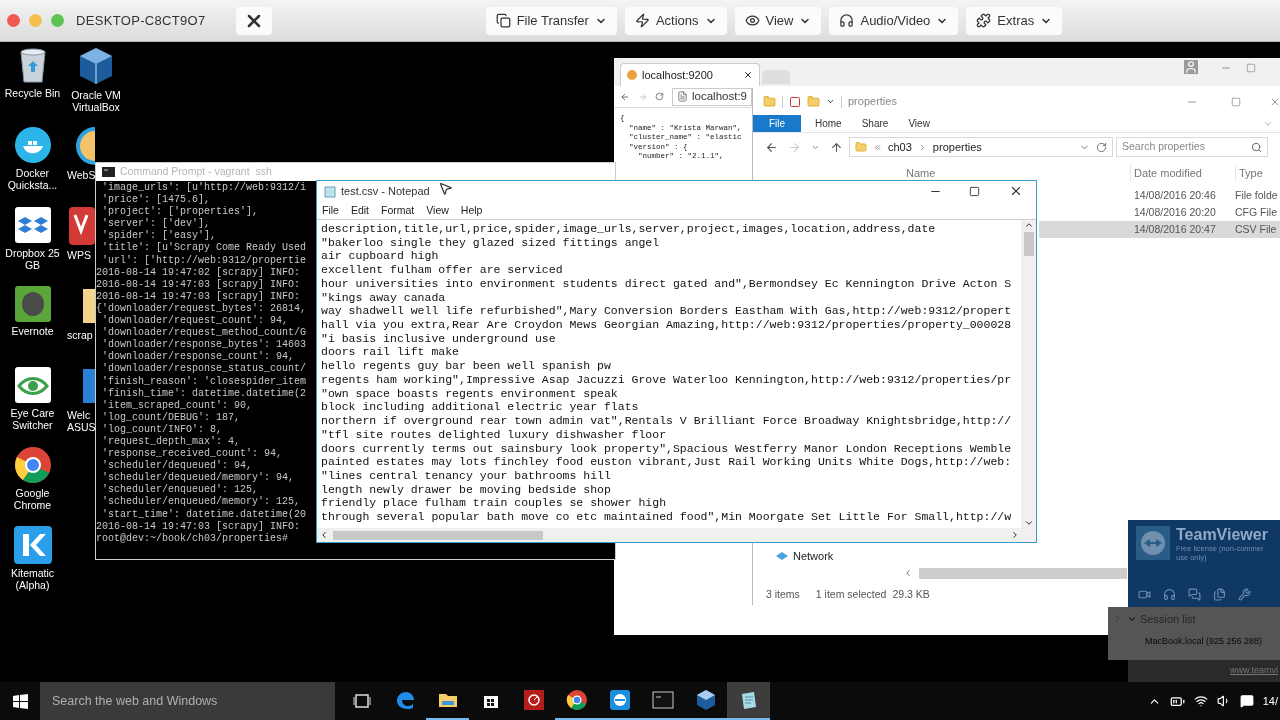 The image size is (1280, 720). What do you see at coordinates (875, 123) in the screenshot?
I see `ribbon-tab: Share` at bounding box center [875, 123].